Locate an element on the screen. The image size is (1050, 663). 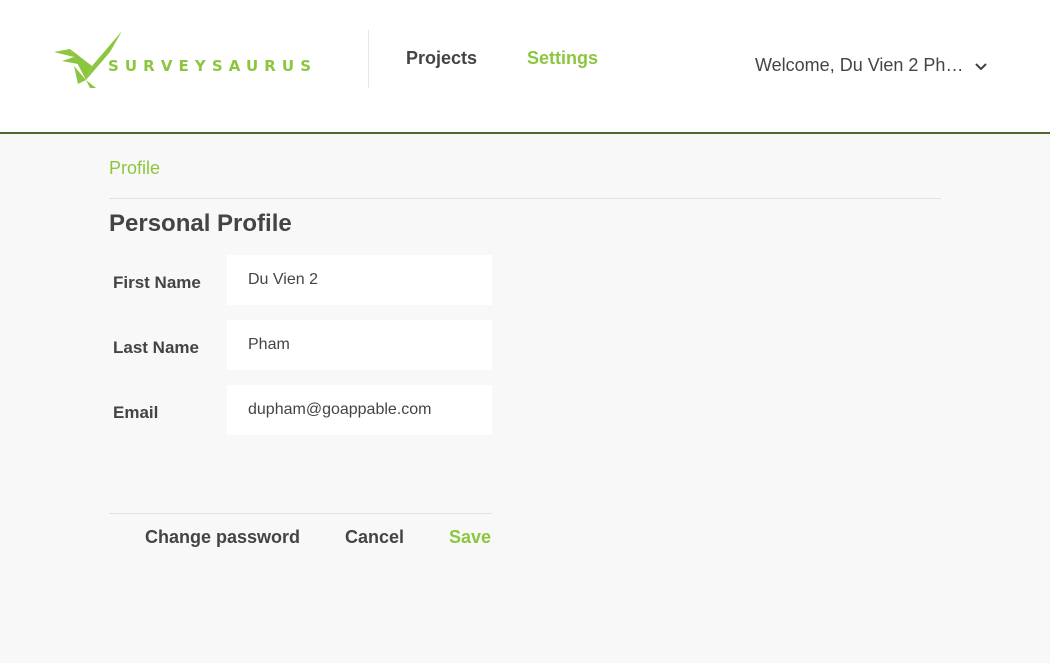
page-title: Personal Profile is located at coordinates (200, 223).